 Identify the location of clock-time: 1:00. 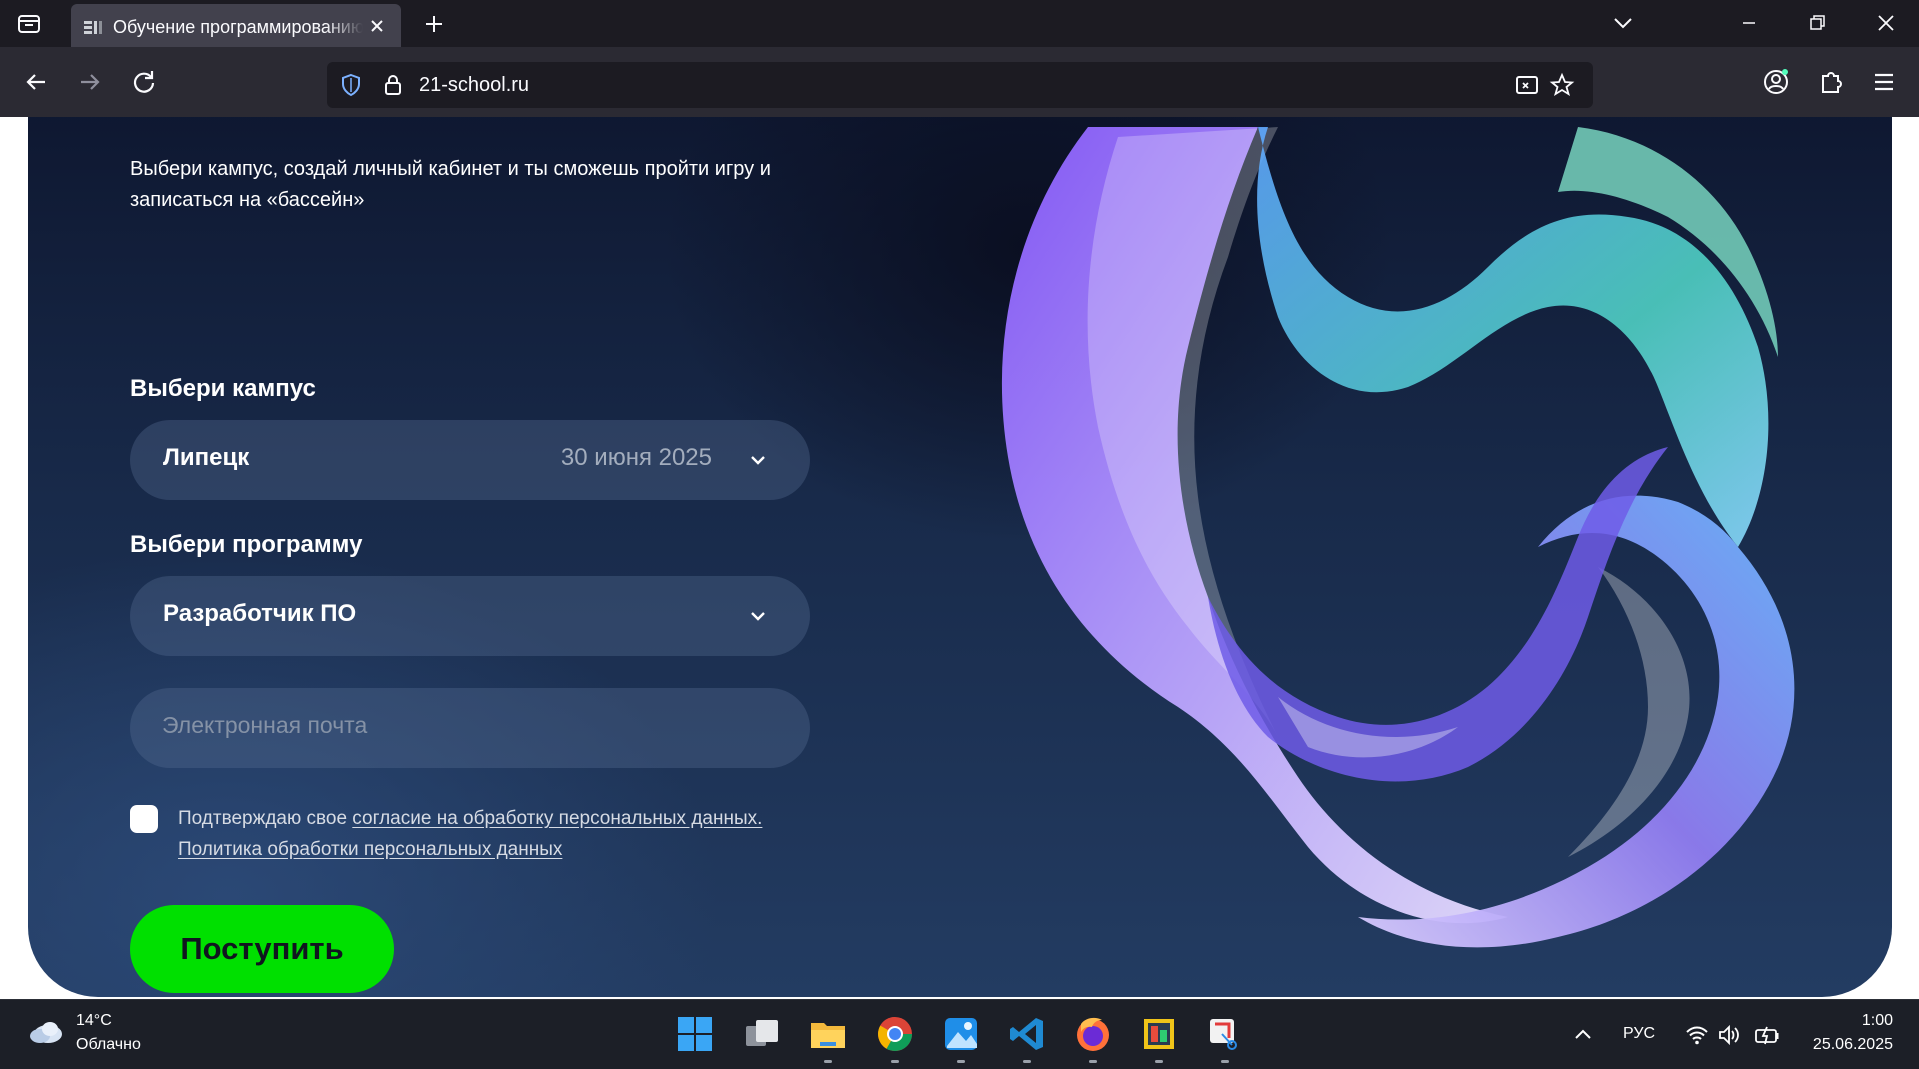
(1877, 1021).